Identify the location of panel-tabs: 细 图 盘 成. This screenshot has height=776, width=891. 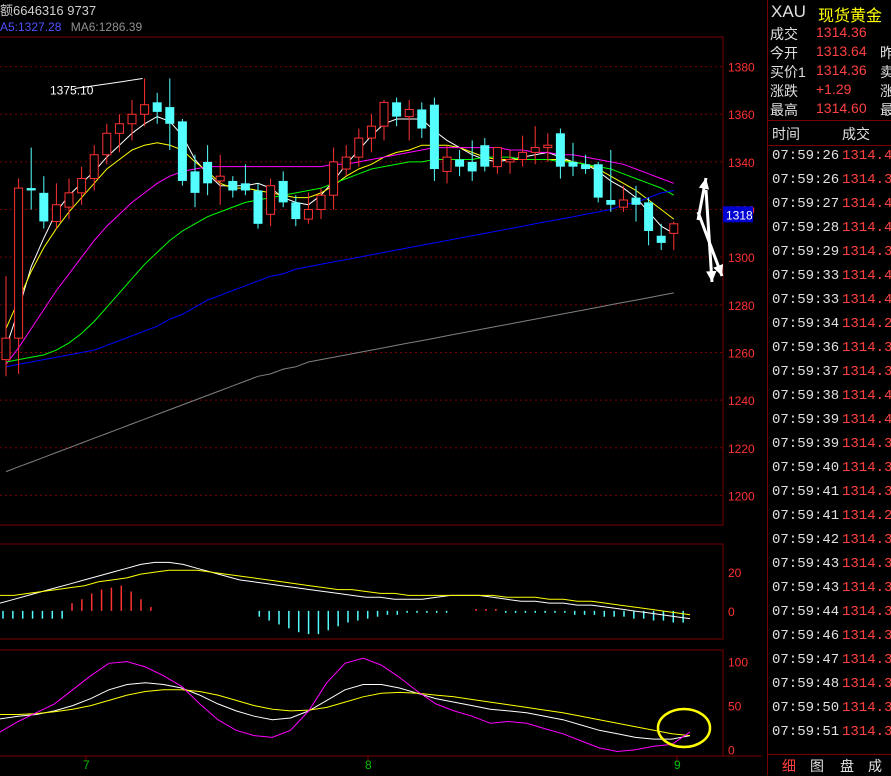
(829, 764).